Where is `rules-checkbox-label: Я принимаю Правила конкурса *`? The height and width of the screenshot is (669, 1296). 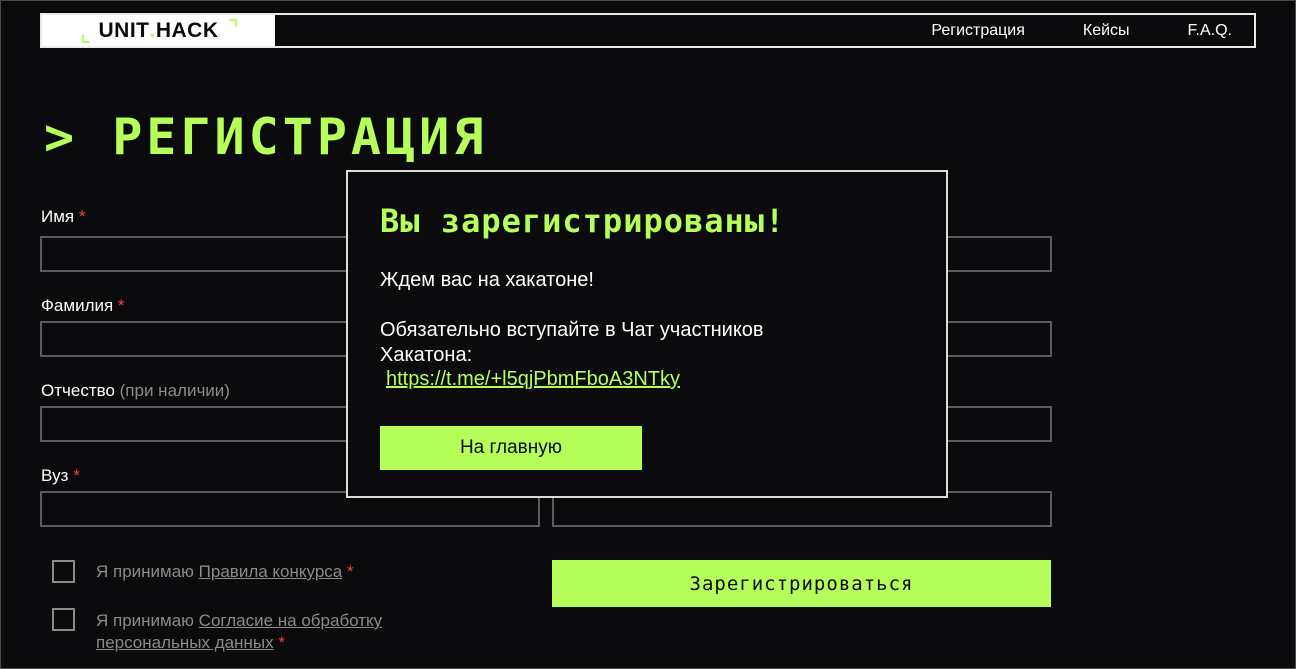 rules-checkbox-label: Я принимаю Правила конкурса * is located at coordinates (225, 571).